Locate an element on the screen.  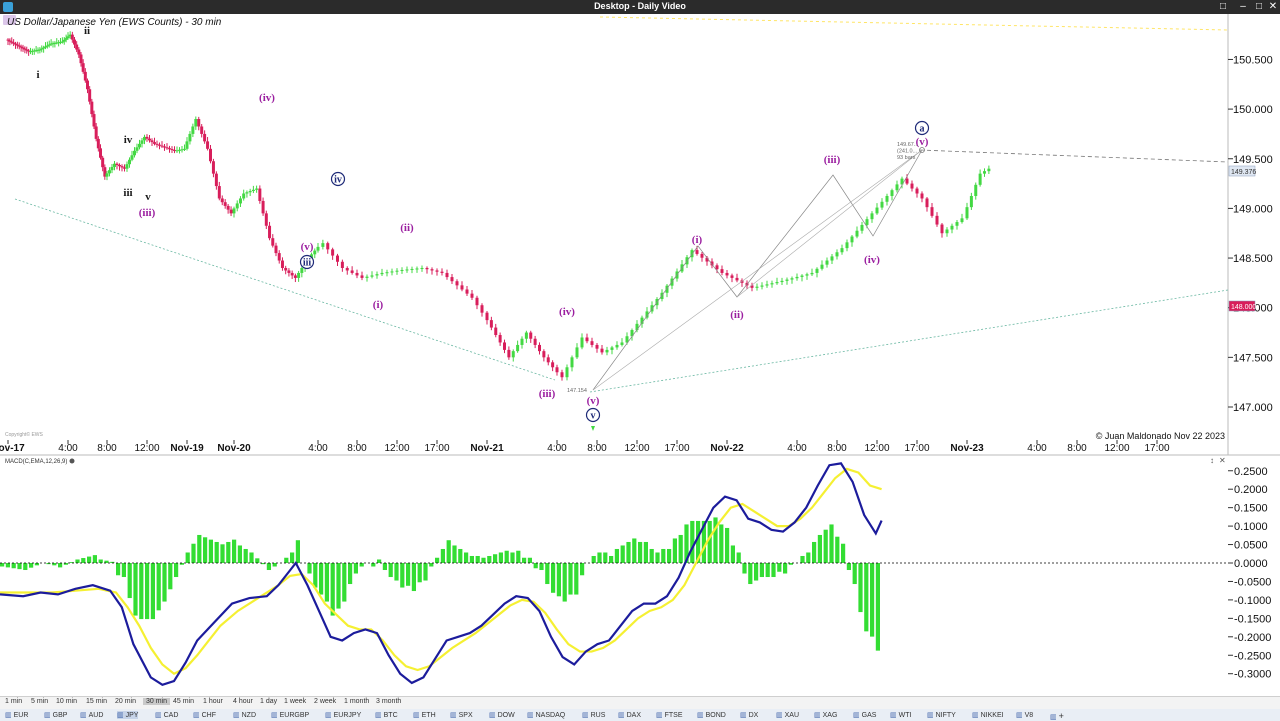
minimize-icon: – is located at coordinates (1243, 7).